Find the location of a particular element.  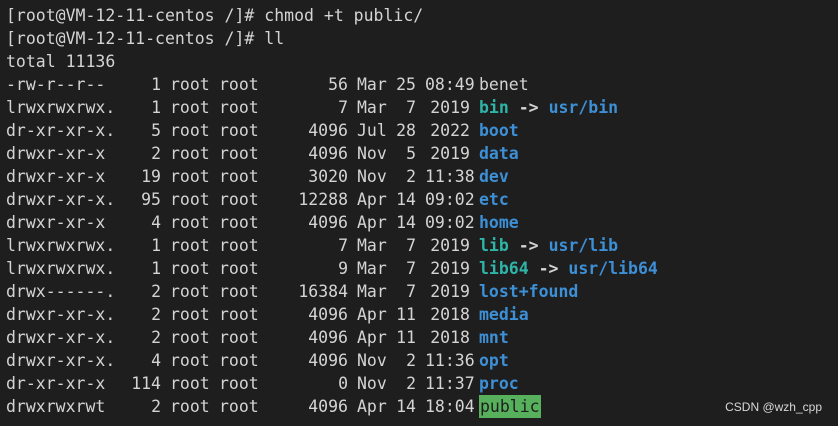

listing-row: dr-xr-xr-x. 5 root root 4096 Jul 28 2022 boot is located at coordinates (332, 130).